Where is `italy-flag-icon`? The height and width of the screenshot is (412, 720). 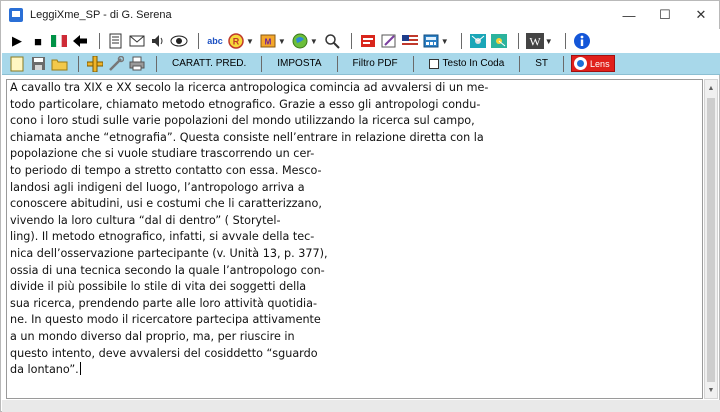
italy-flag-icon is located at coordinates (59, 41).